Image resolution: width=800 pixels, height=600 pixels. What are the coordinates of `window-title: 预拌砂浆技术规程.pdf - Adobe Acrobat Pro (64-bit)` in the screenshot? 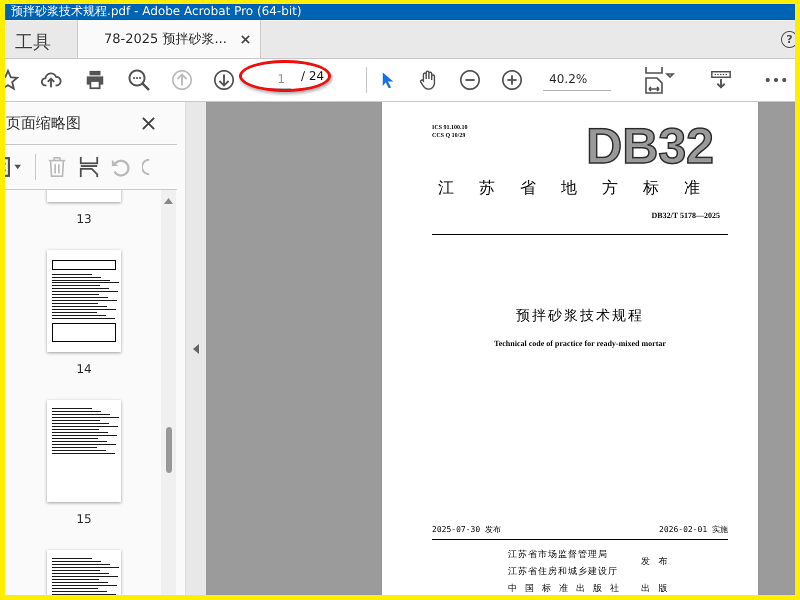 It's located at (156, 11).